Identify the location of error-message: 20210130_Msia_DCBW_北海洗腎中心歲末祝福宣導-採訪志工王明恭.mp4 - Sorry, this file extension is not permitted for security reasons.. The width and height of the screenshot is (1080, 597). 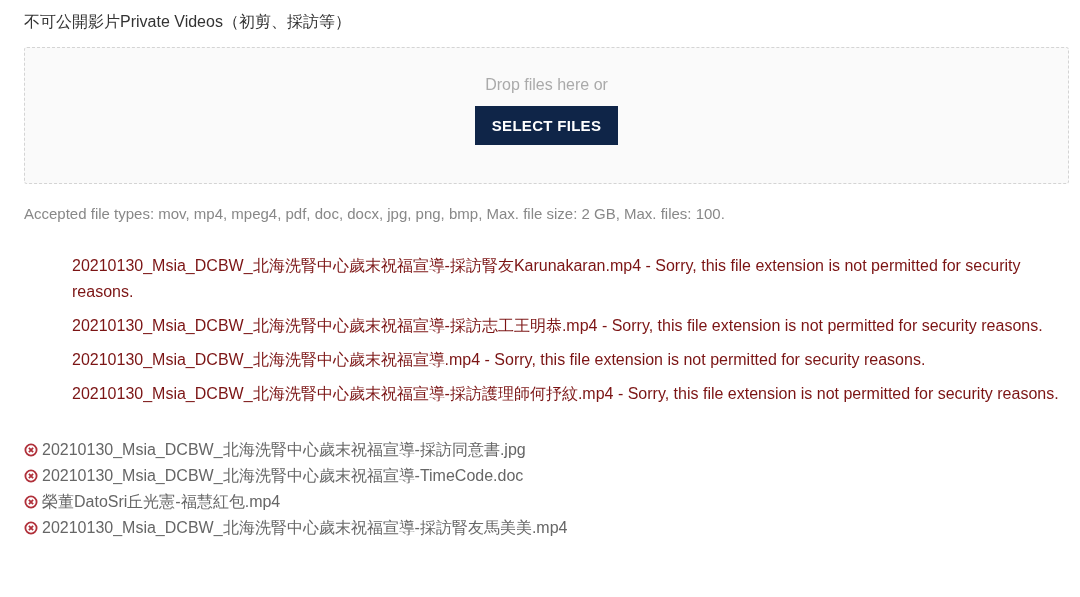
(558, 326).